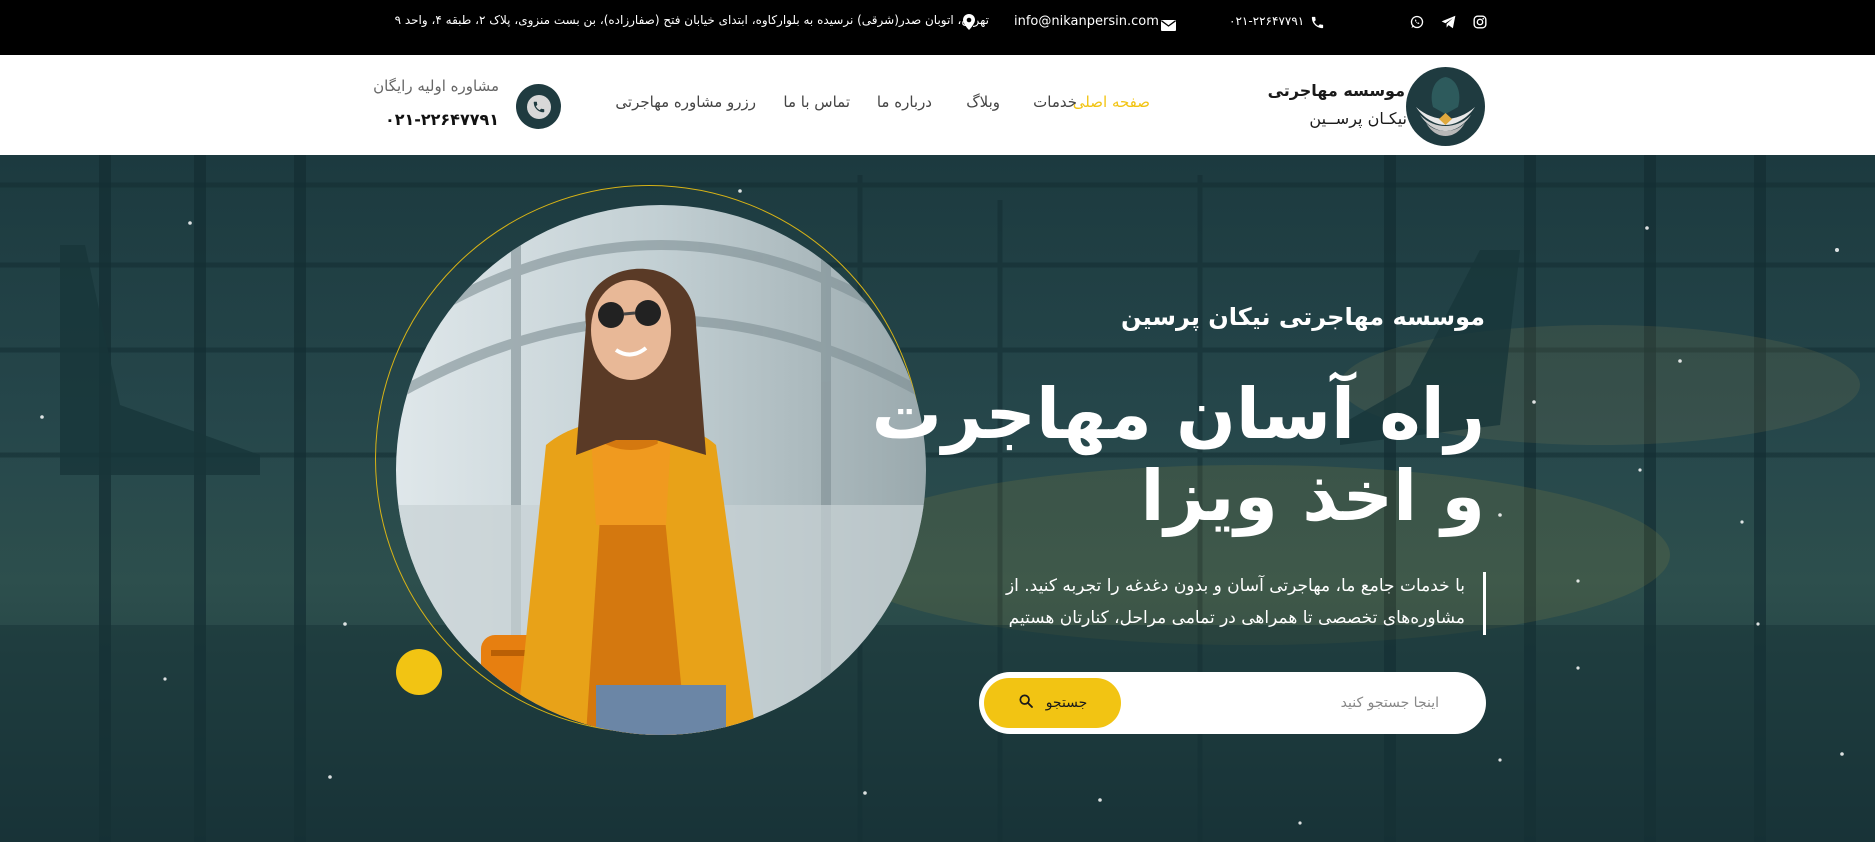  What do you see at coordinates (1484, 603) in the screenshot?
I see `description-bar` at bounding box center [1484, 603].